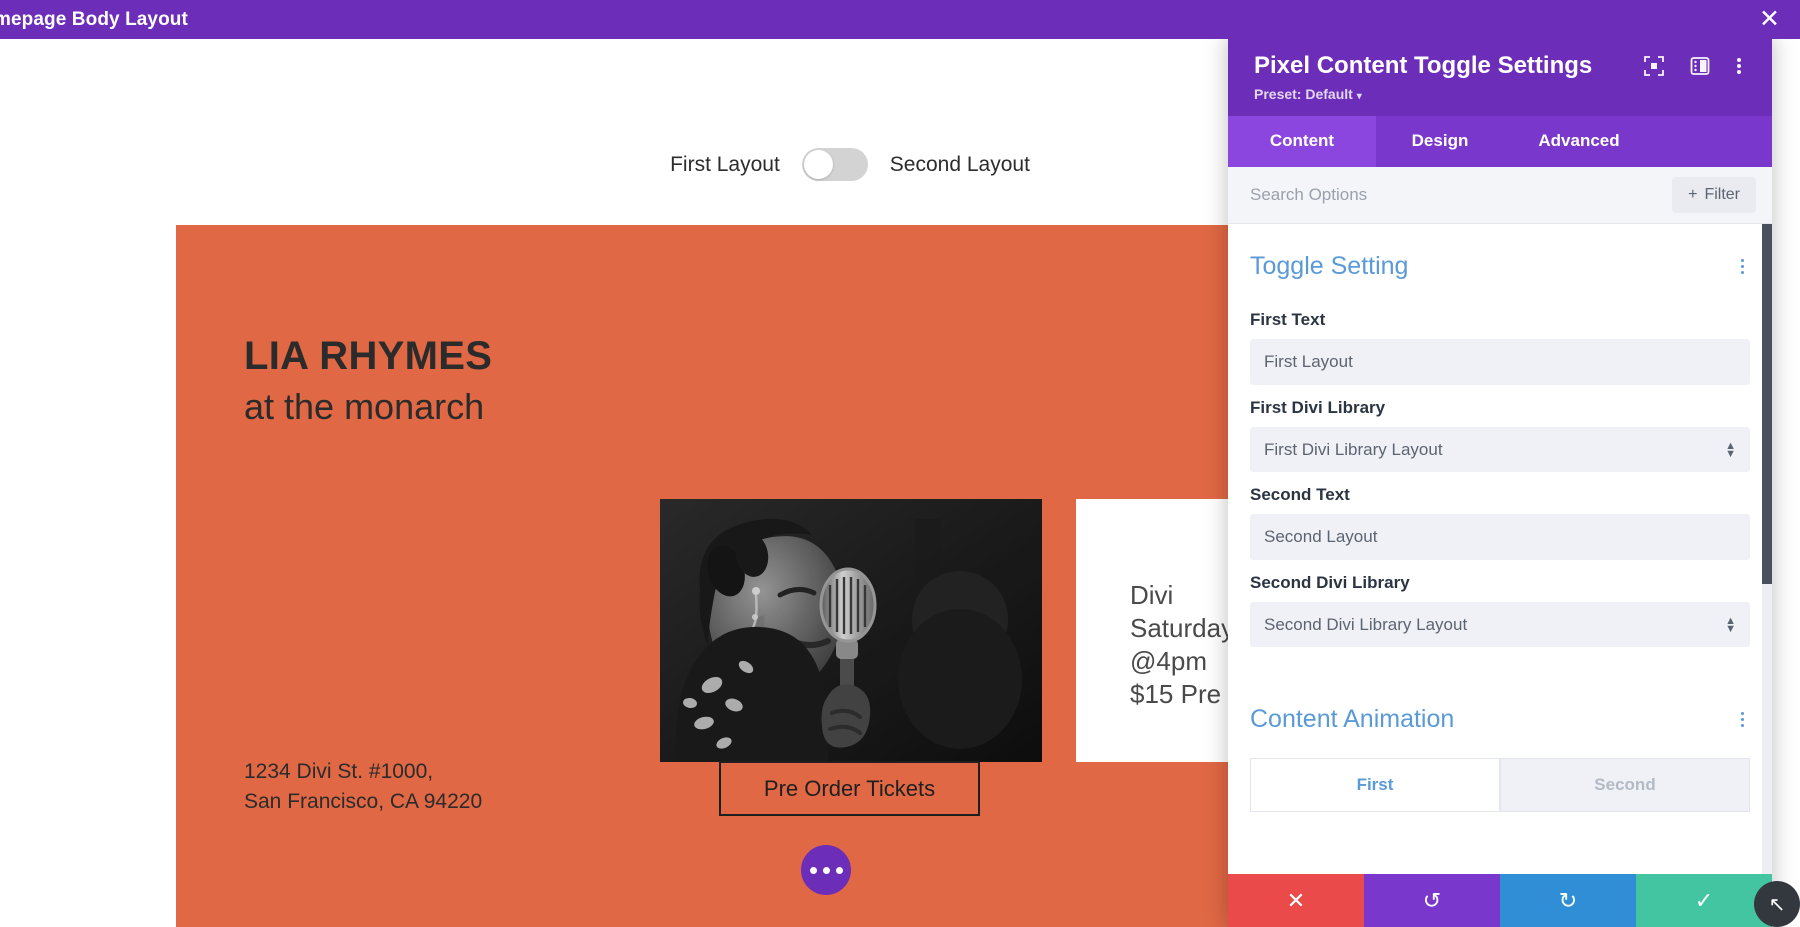  I want to click on tab-content: Content, so click(1302, 141).